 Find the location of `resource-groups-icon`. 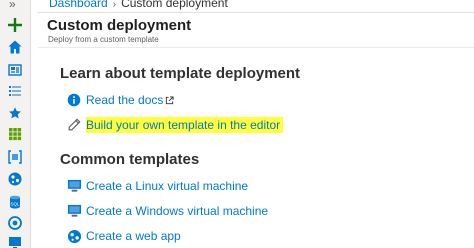

resource-groups-icon is located at coordinates (15, 157).